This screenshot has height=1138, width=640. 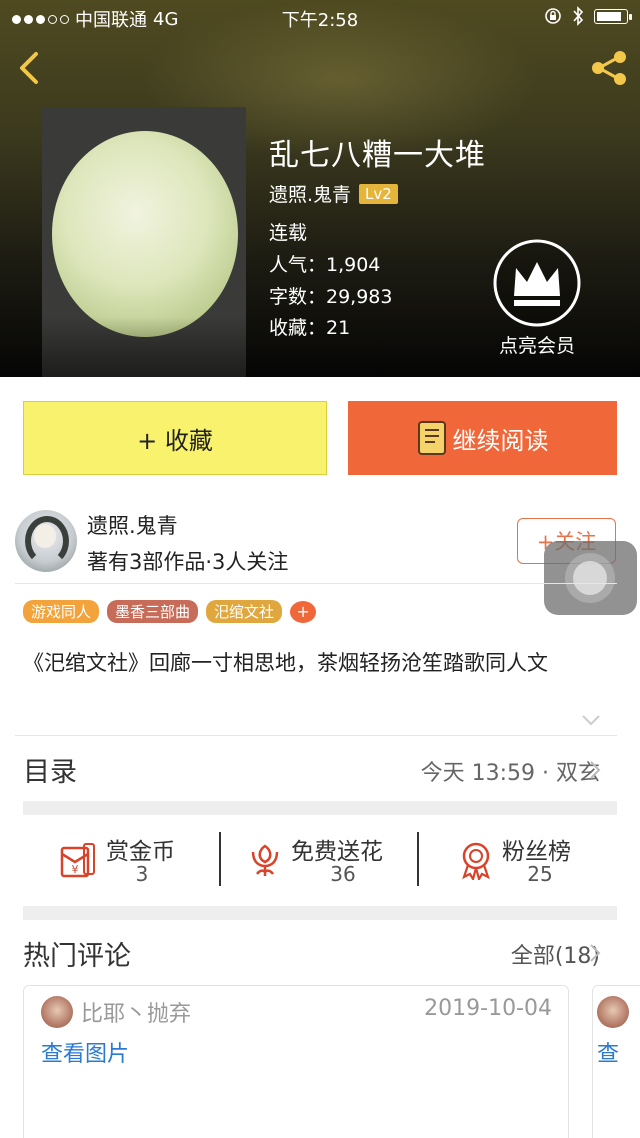 I want to click on red-envelope-icon: ¥, so click(x=77, y=860).